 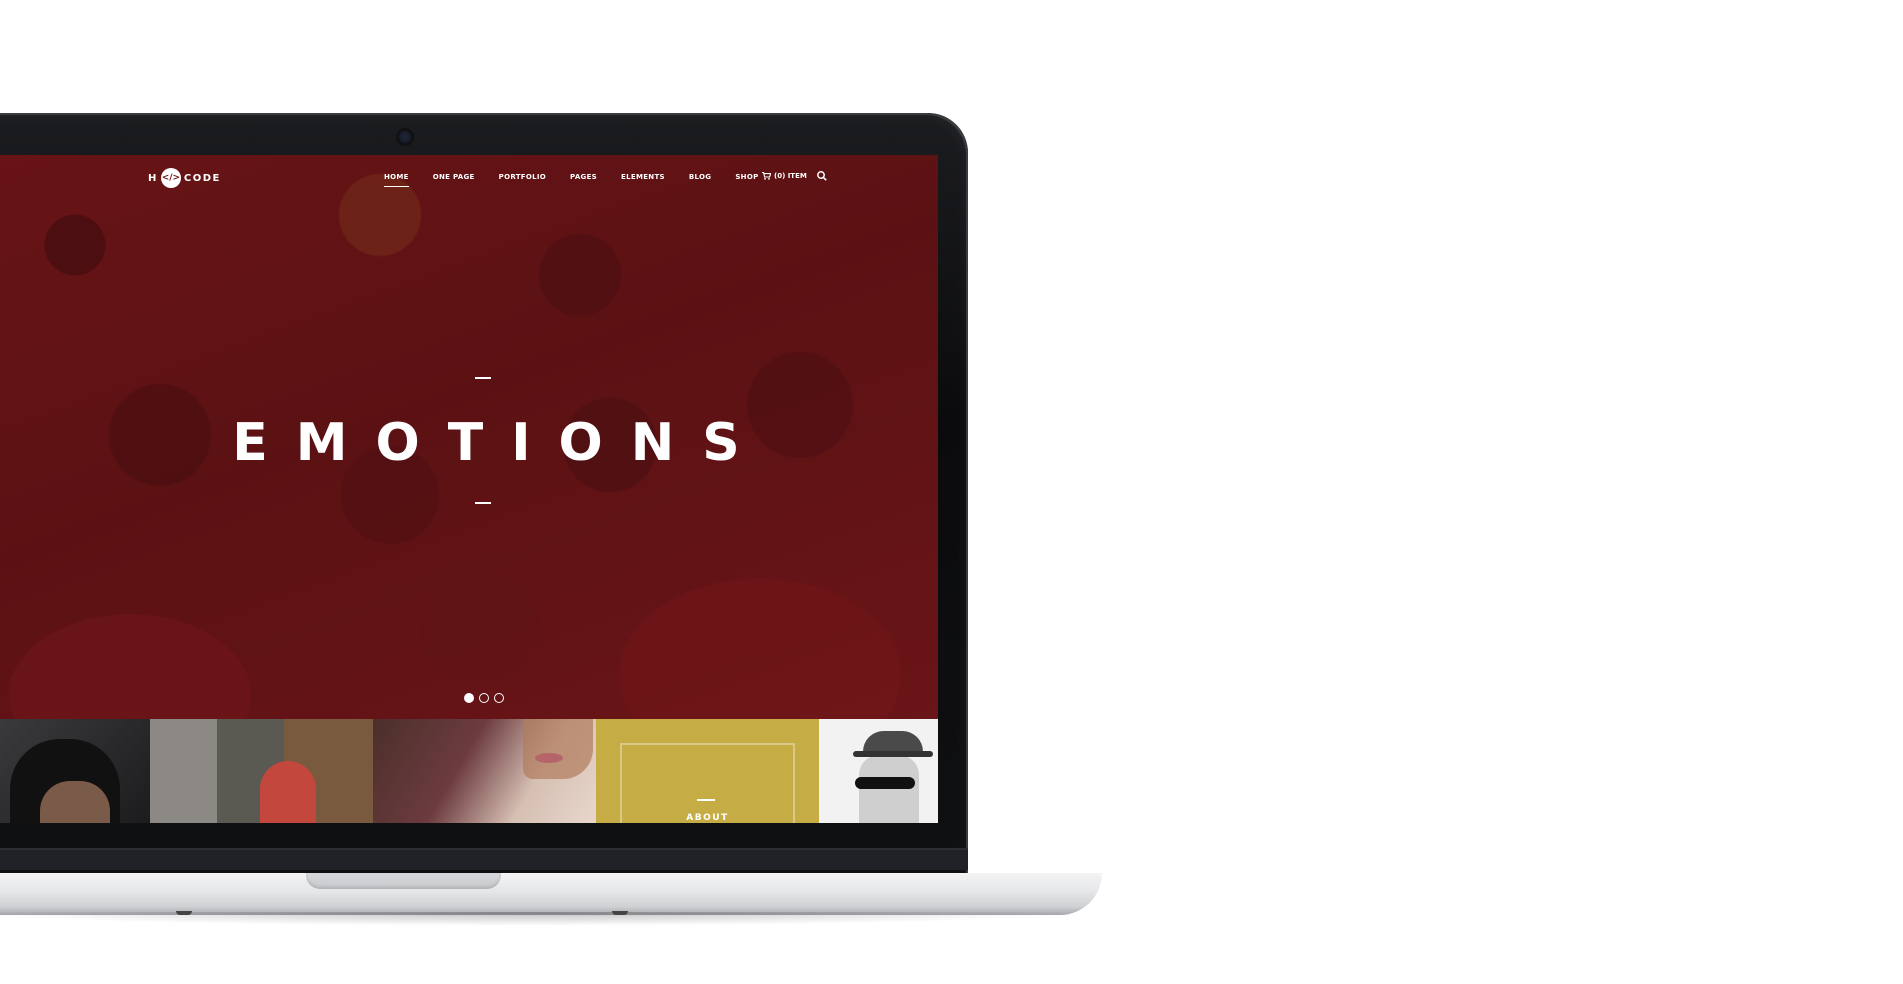 I want to click on logo-left-text: H, so click(x=153, y=178).